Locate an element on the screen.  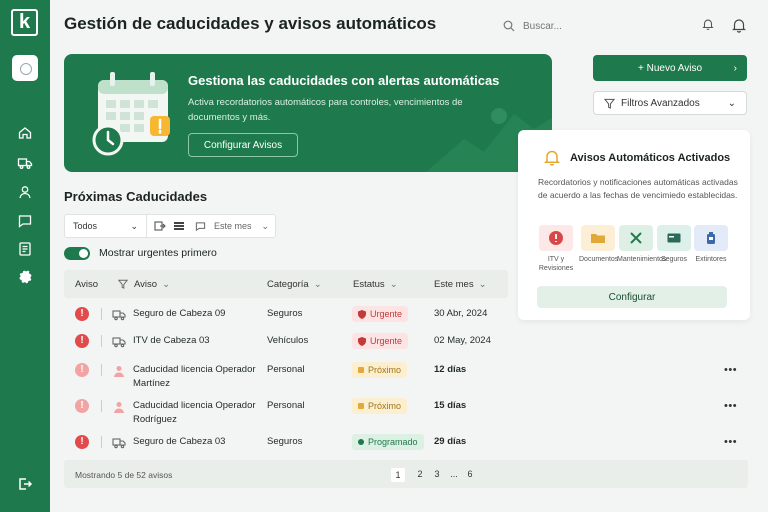
header-aviso-sort: Aviso ⌄ is located at coordinates (144, 284).